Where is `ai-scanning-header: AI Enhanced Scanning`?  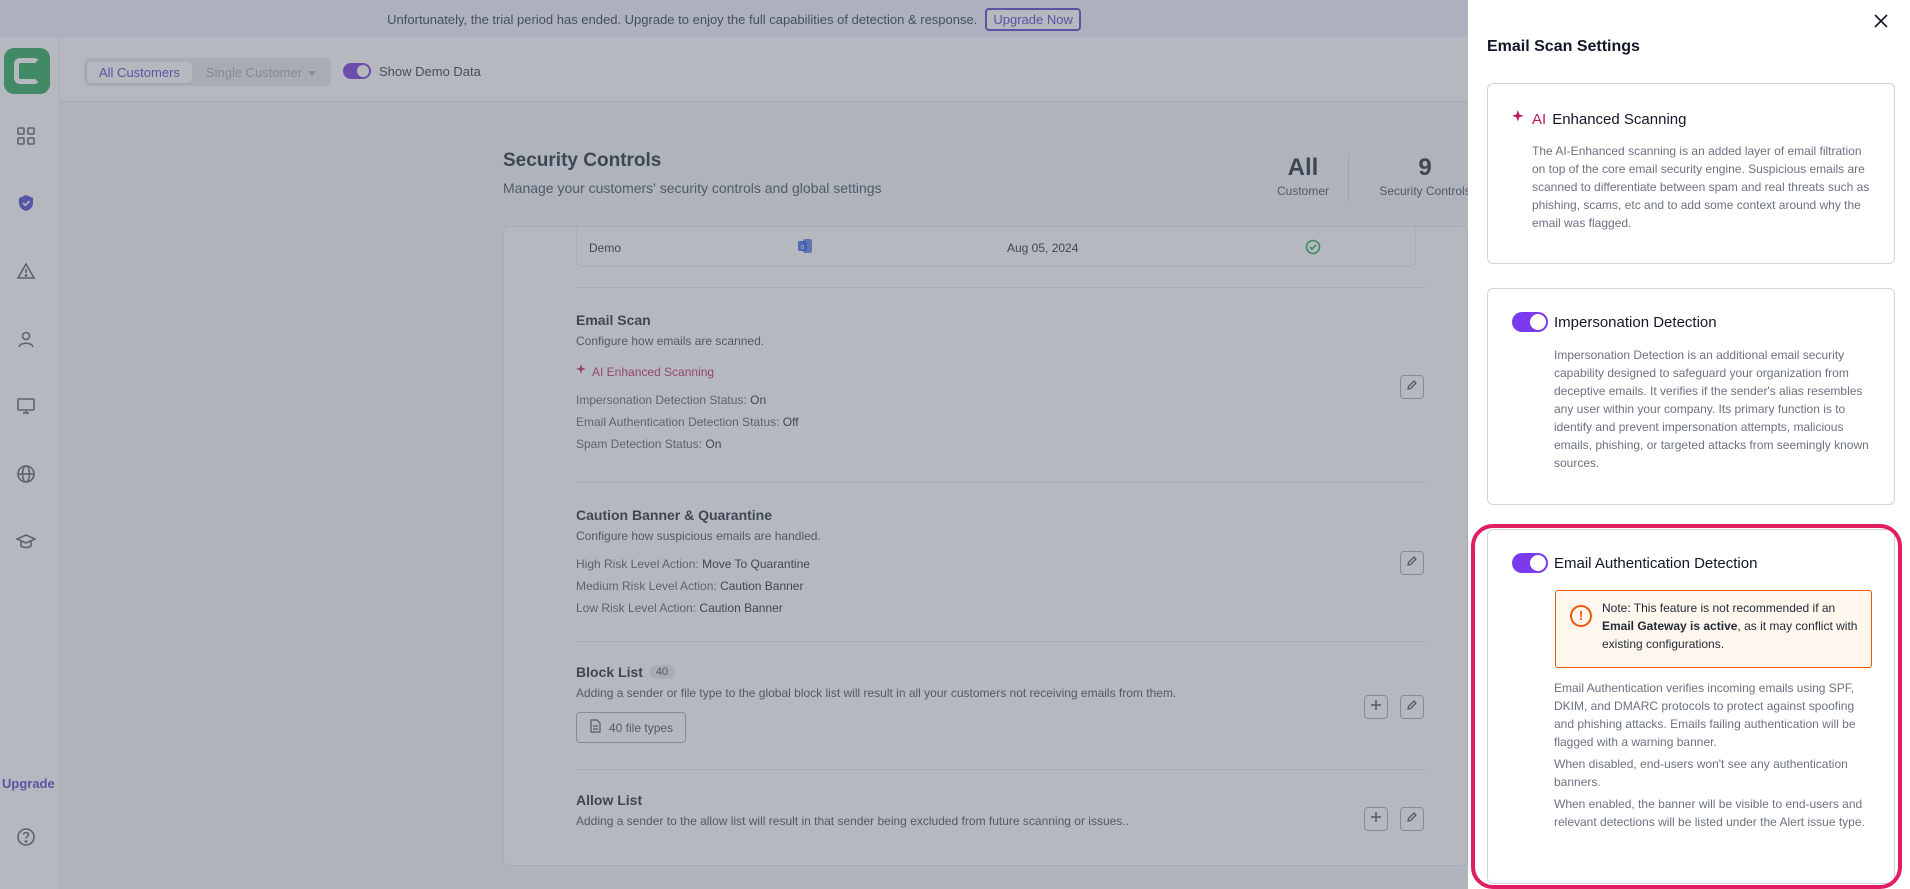 ai-scanning-header: AI Enhanced Scanning is located at coordinates (1599, 119).